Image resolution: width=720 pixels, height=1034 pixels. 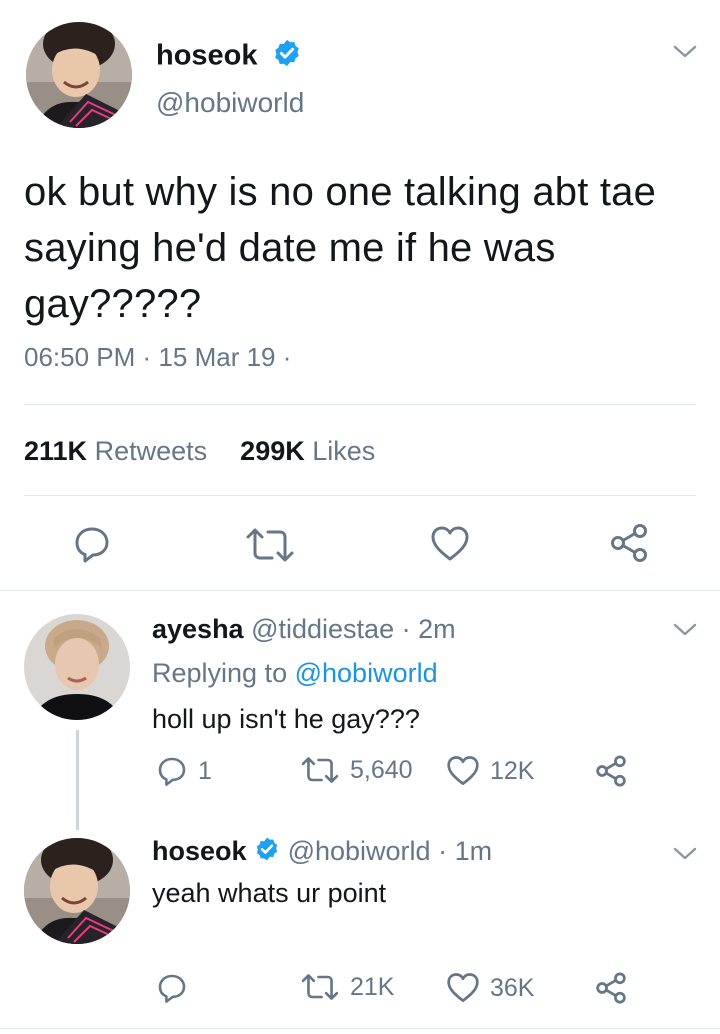 What do you see at coordinates (272, 451) in the screenshot?
I see `likes-count: 299K` at bounding box center [272, 451].